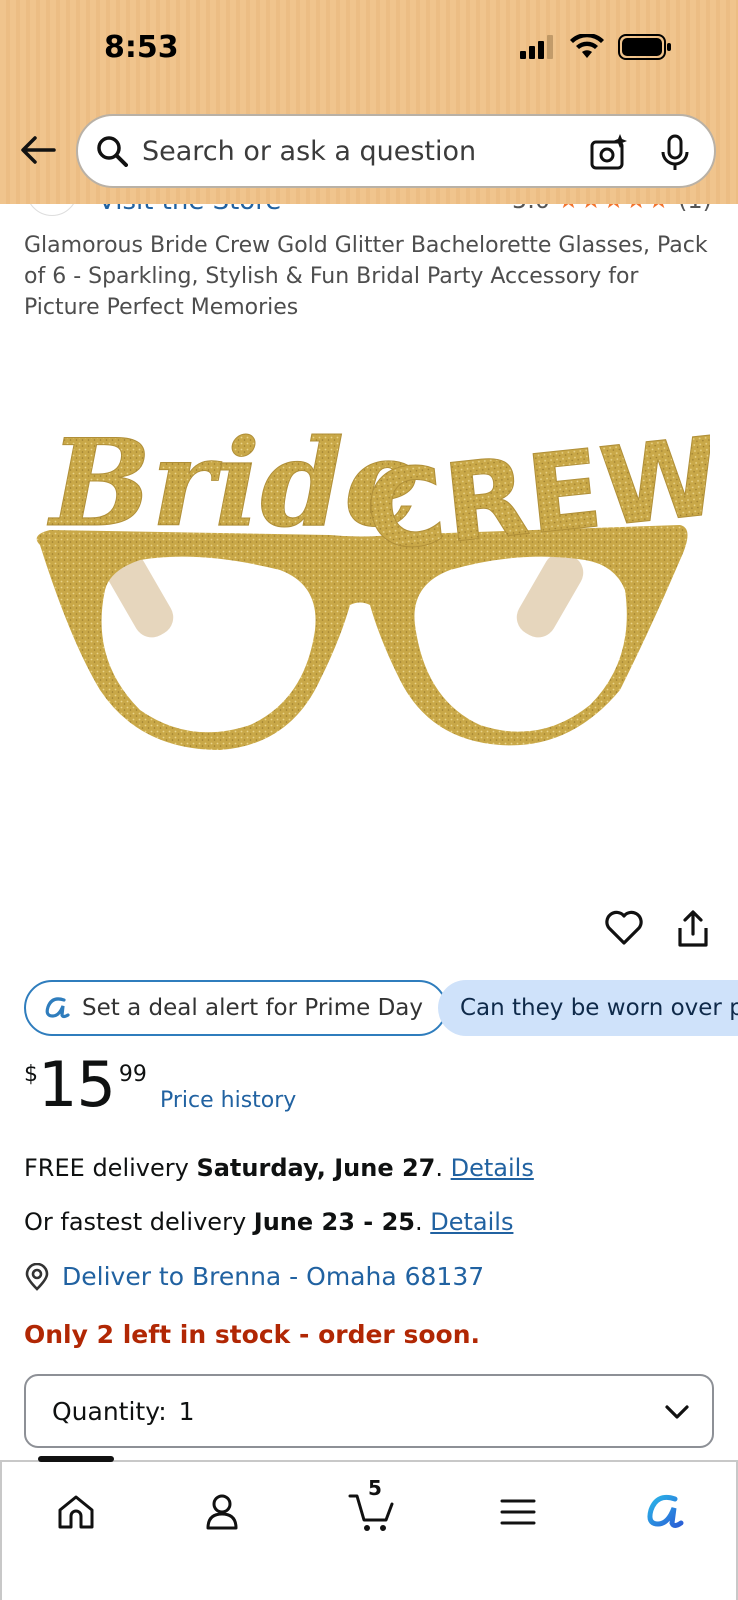 This screenshot has height=1600, width=738. Describe the element at coordinates (334, 1222) in the screenshot. I see `fastest-delivery-date: June 23 - 25` at that location.